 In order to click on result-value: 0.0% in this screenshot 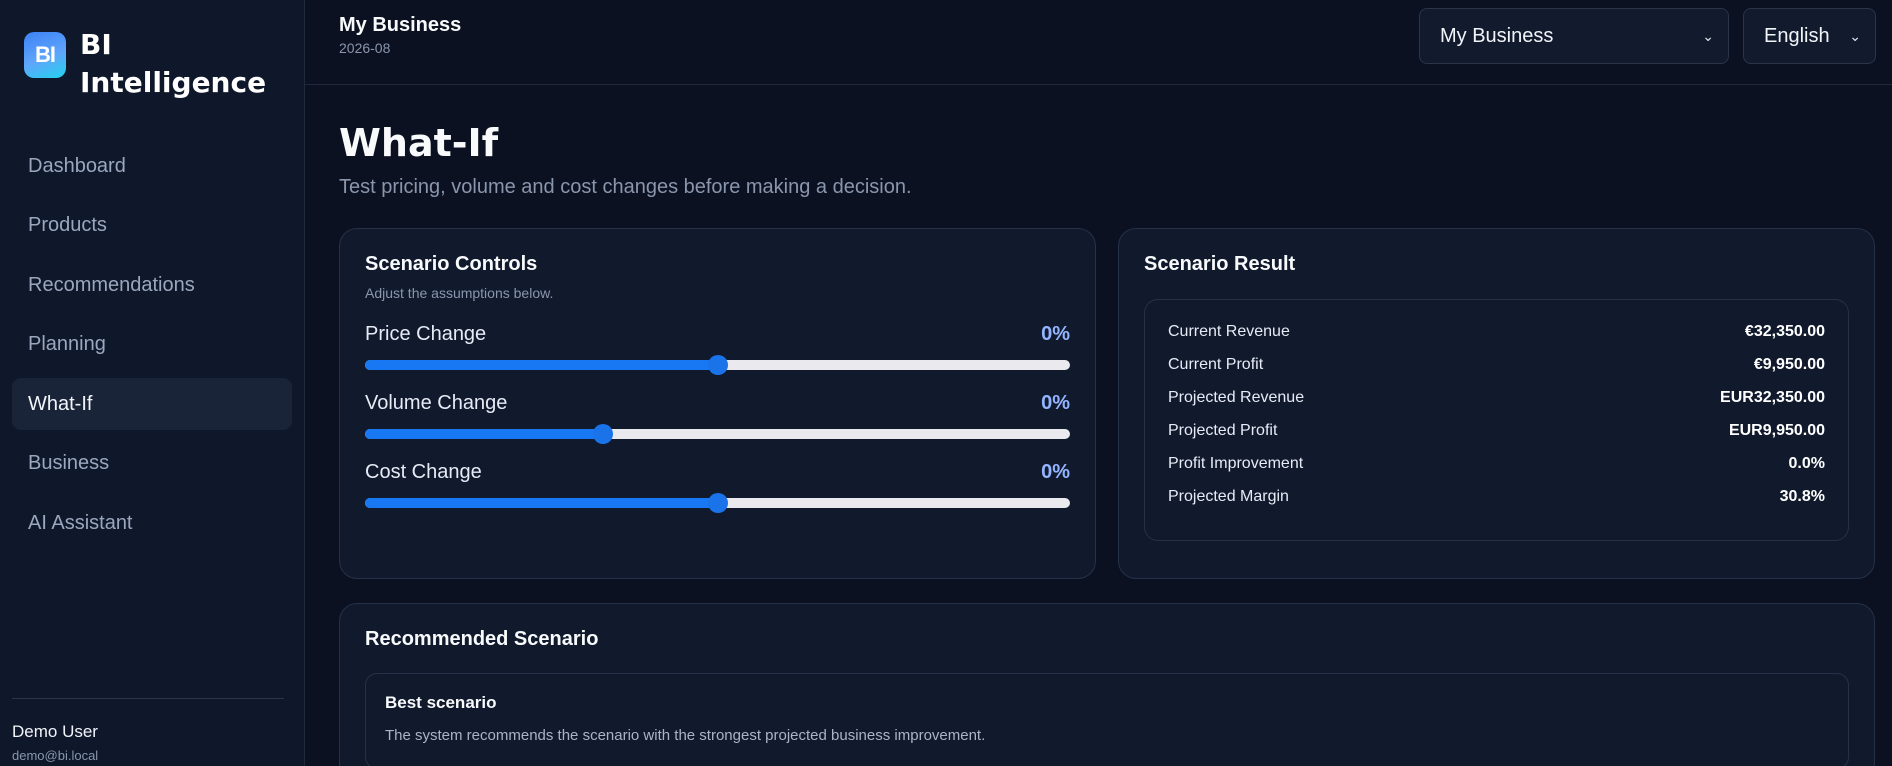, I will do `click(1806, 463)`.